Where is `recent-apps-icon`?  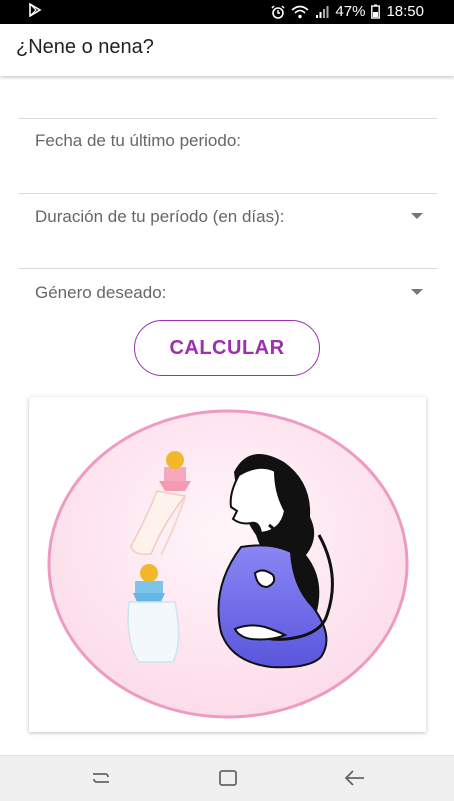
recent-apps-icon is located at coordinates (101, 780).